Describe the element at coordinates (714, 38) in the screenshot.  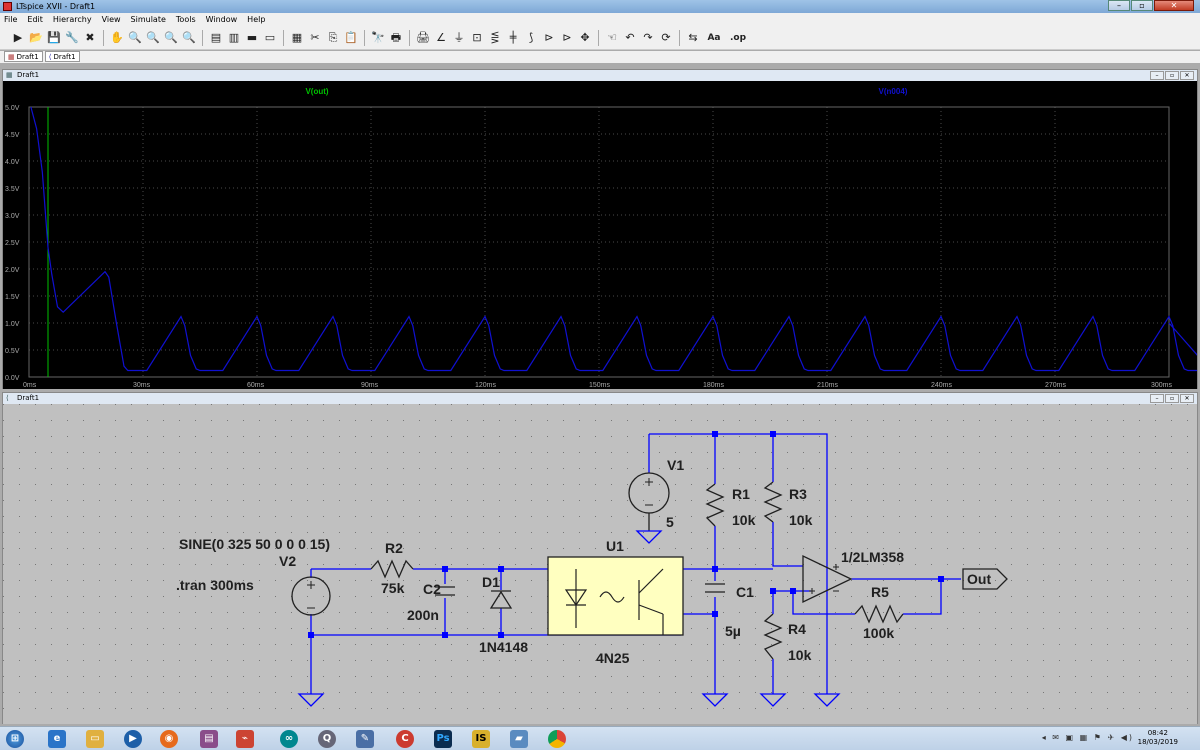
I see `text-icon: Aa` at that location.